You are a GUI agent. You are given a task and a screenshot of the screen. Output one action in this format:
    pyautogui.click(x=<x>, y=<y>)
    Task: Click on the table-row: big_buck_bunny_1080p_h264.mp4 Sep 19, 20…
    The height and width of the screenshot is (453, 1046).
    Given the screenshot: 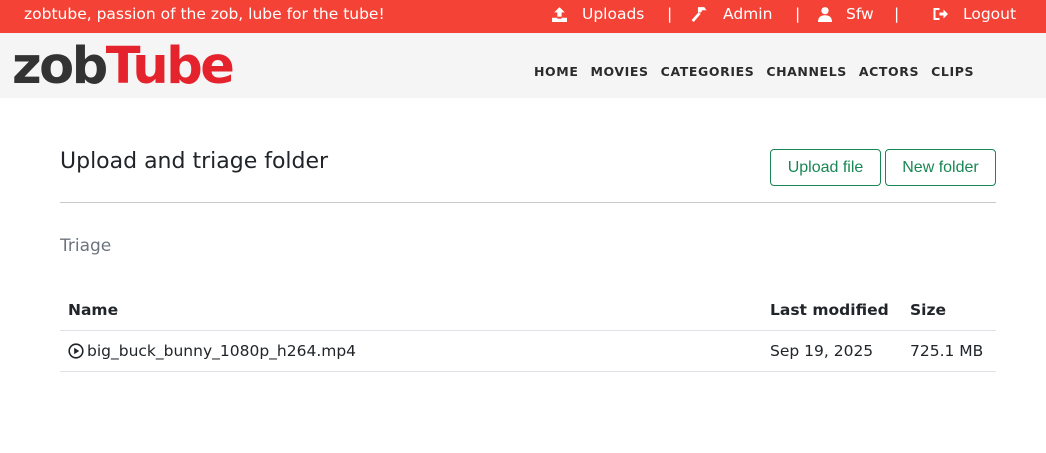 What is the action you would take?
    pyautogui.click(x=528, y=351)
    